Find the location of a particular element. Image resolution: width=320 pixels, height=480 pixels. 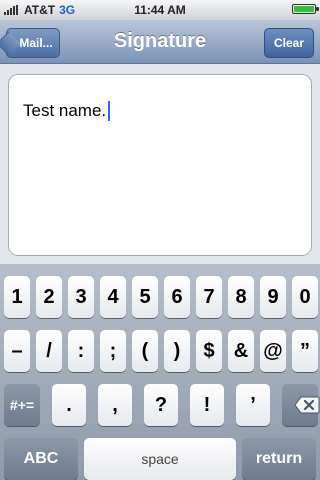

signature-text: Test name. is located at coordinates (65, 110).